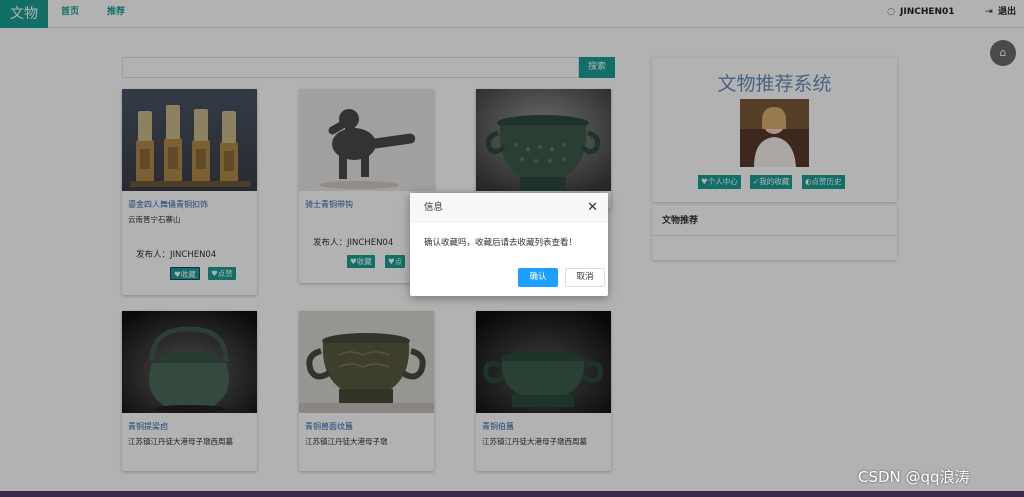 Image resolution: width=1024 pixels, height=497 pixels. I want to click on dialog-title: 信息, so click(434, 207).